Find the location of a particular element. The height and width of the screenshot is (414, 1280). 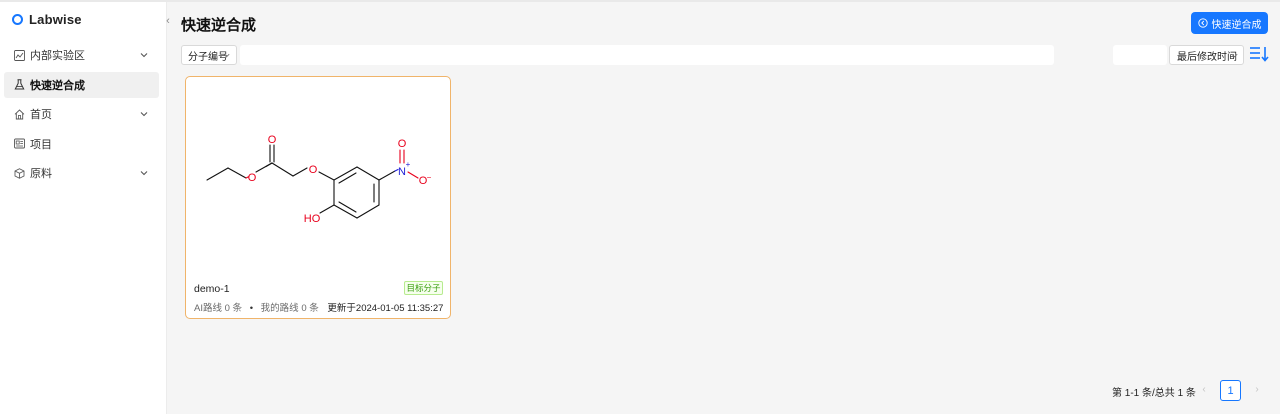

sort-order-icon is located at coordinates (1259, 54).